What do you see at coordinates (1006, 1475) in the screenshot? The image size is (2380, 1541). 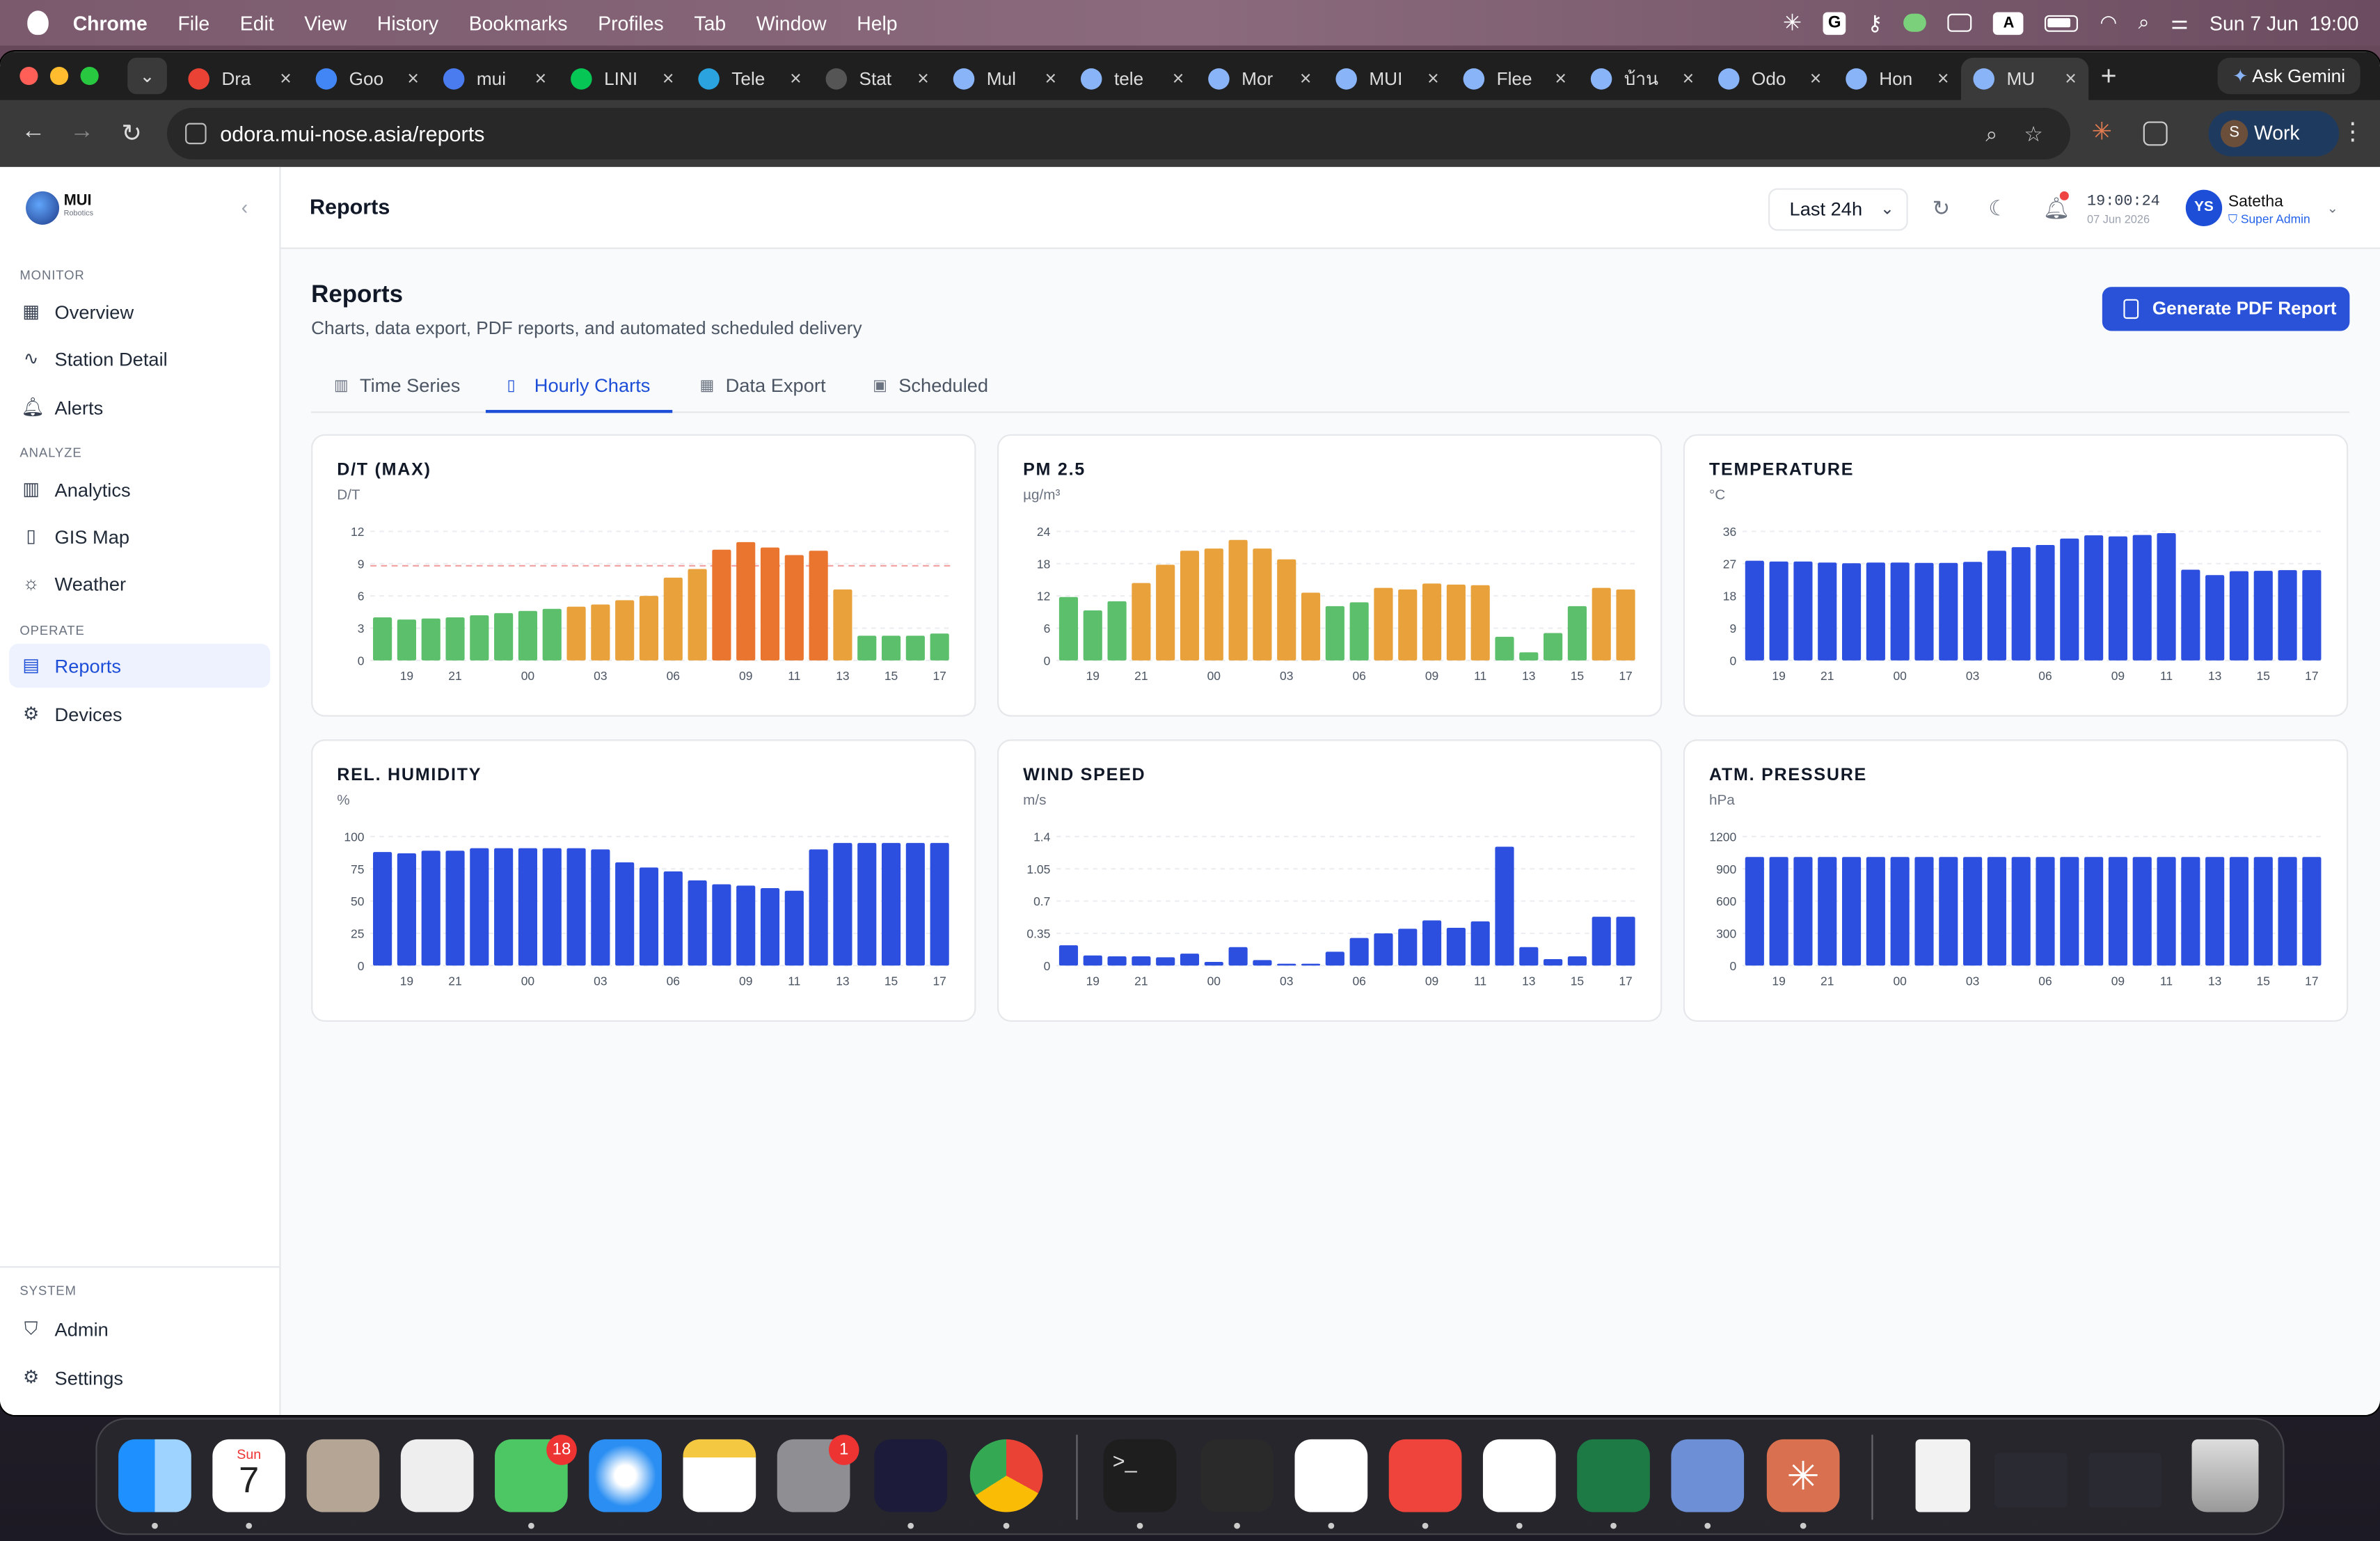 I see `chrome-icon` at bounding box center [1006, 1475].